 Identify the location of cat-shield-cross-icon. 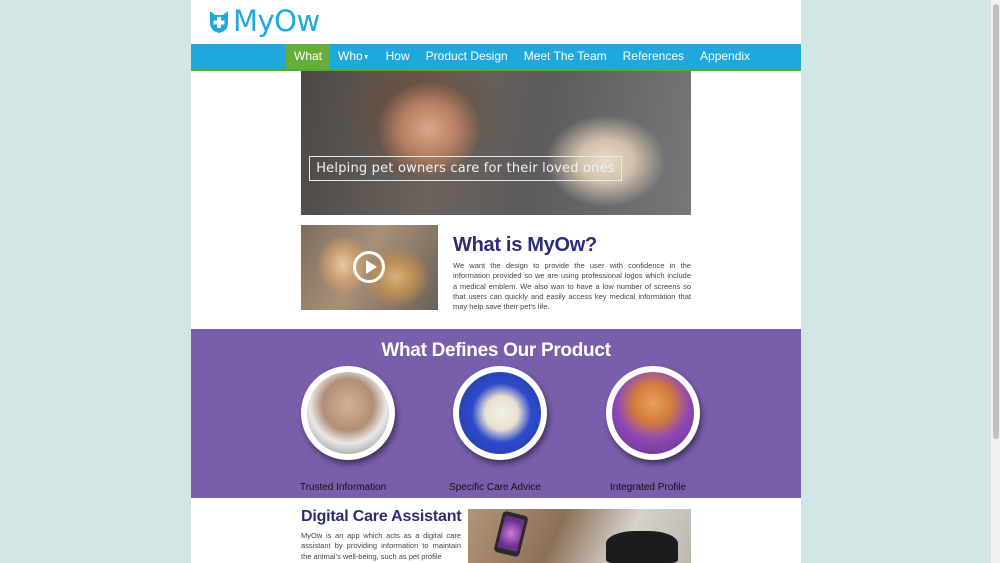
(219, 21).